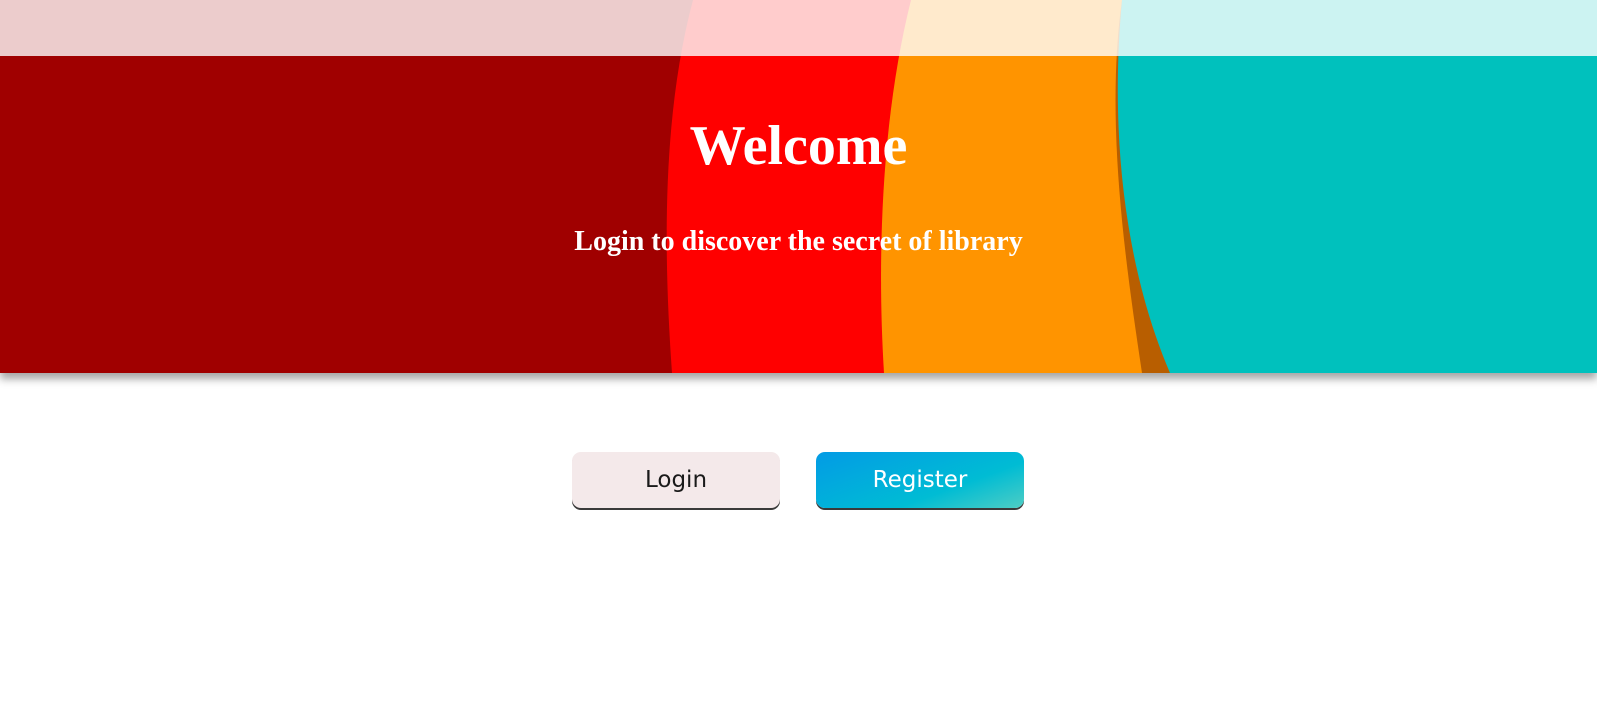  What do you see at coordinates (920, 480) in the screenshot?
I see `register-button: Register` at bounding box center [920, 480].